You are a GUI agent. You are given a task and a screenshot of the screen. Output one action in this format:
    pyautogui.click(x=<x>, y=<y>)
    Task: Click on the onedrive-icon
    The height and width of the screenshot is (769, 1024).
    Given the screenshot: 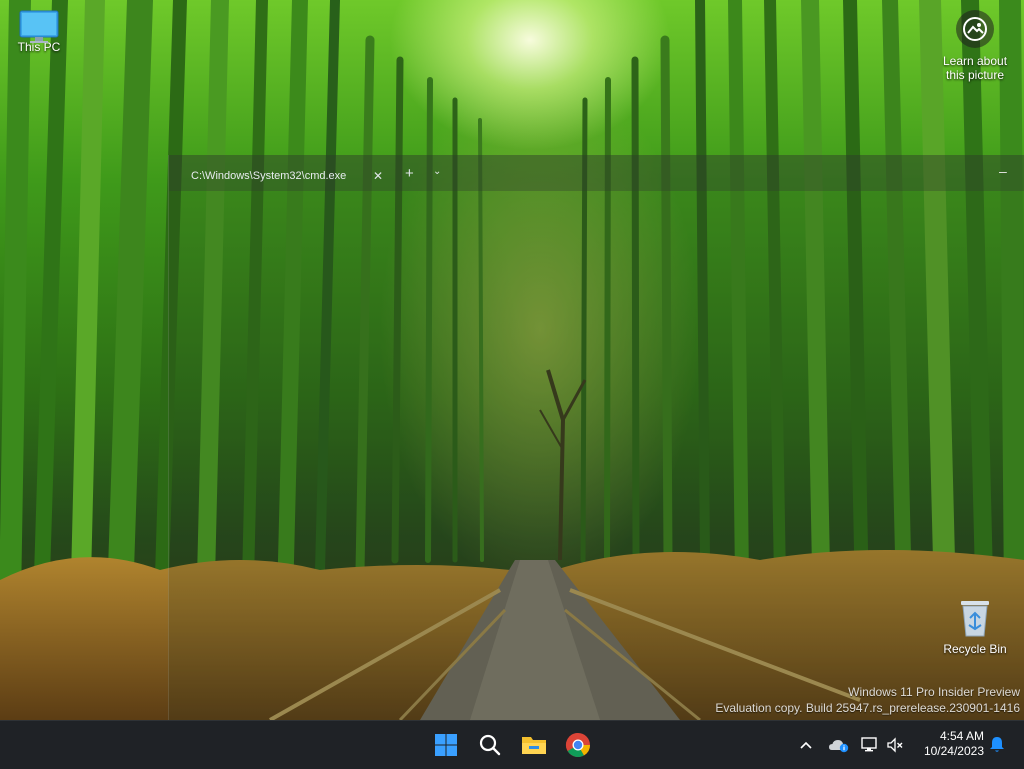 What is the action you would take?
    pyautogui.click(x=839, y=746)
    